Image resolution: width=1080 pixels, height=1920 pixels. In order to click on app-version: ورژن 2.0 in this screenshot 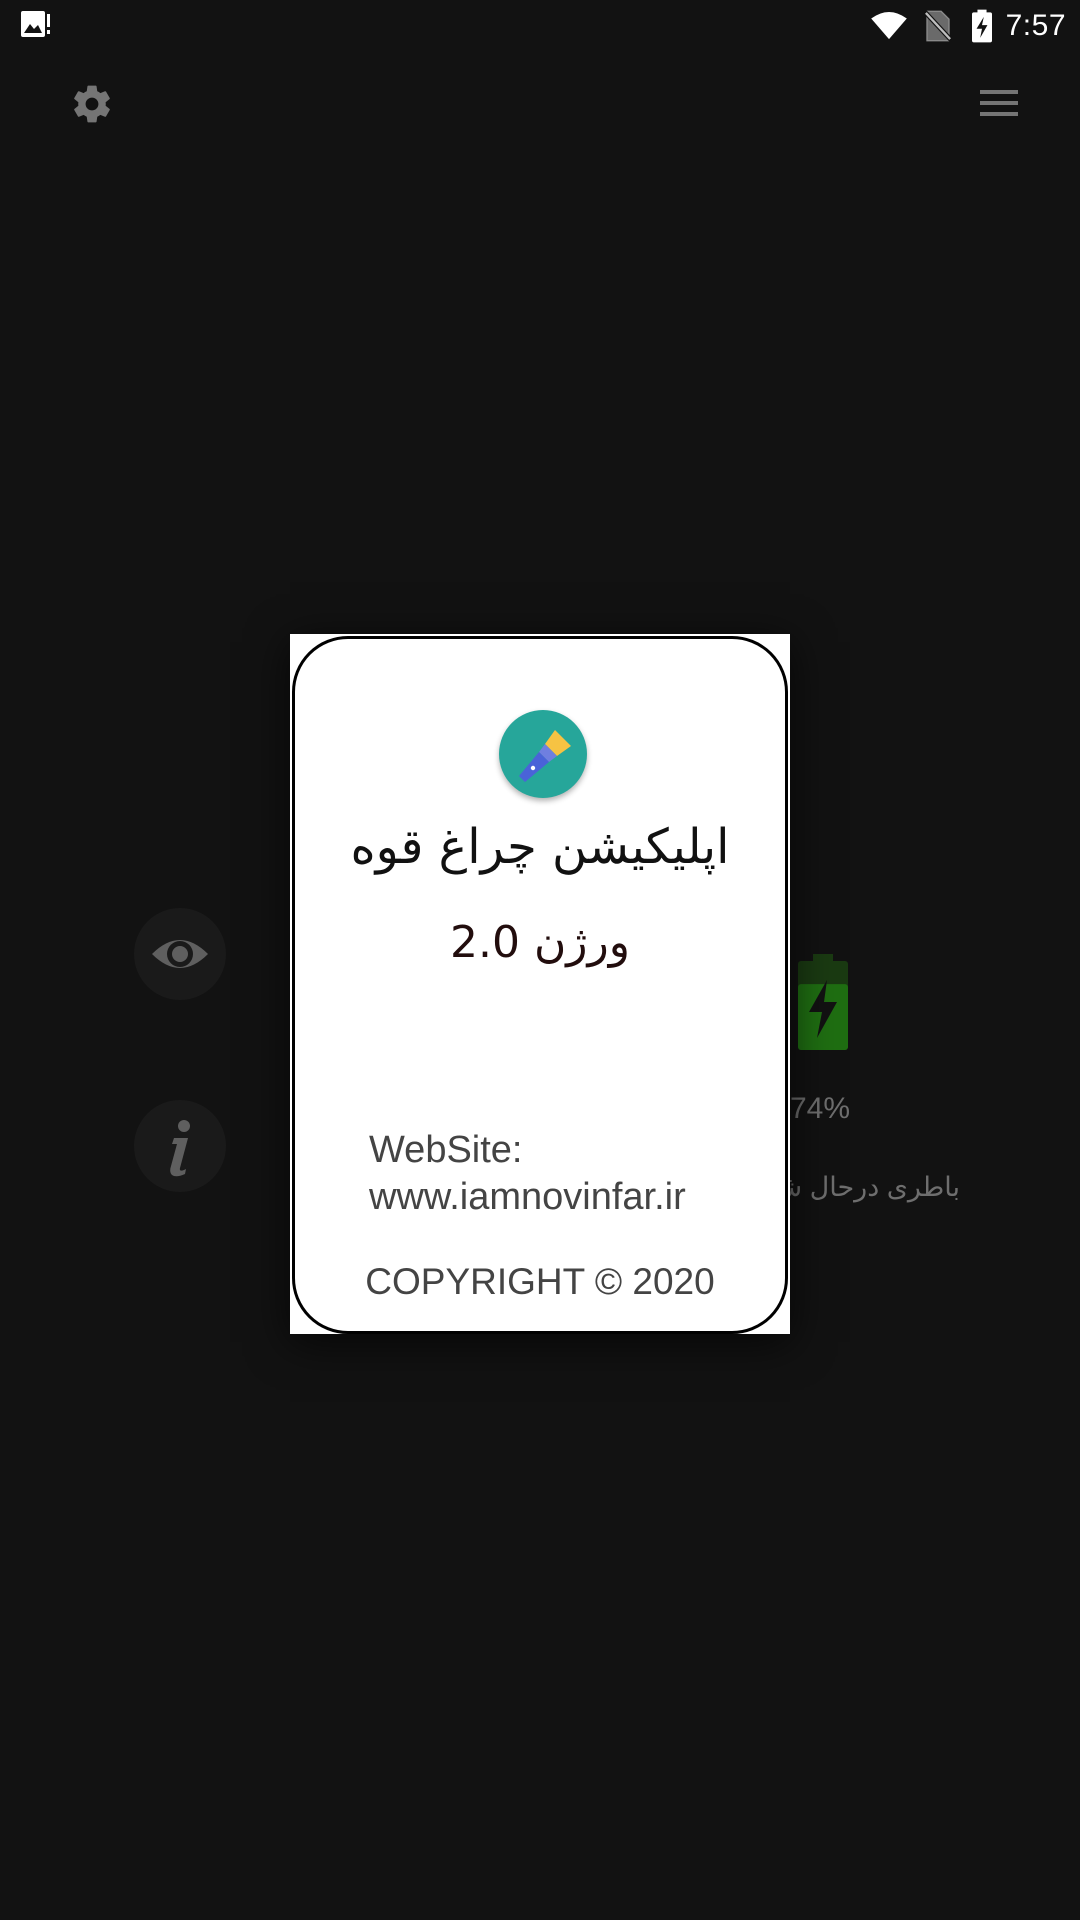, I will do `click(540, 942)`.